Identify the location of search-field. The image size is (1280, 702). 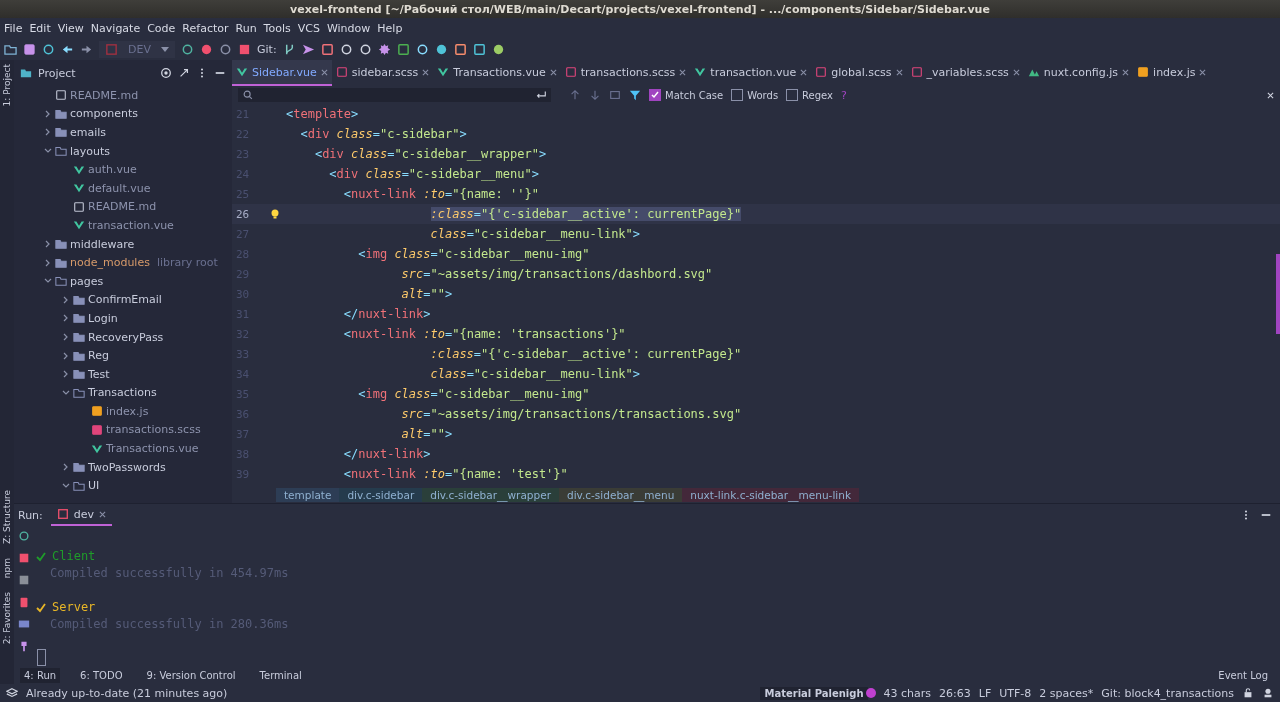
(394, 95).